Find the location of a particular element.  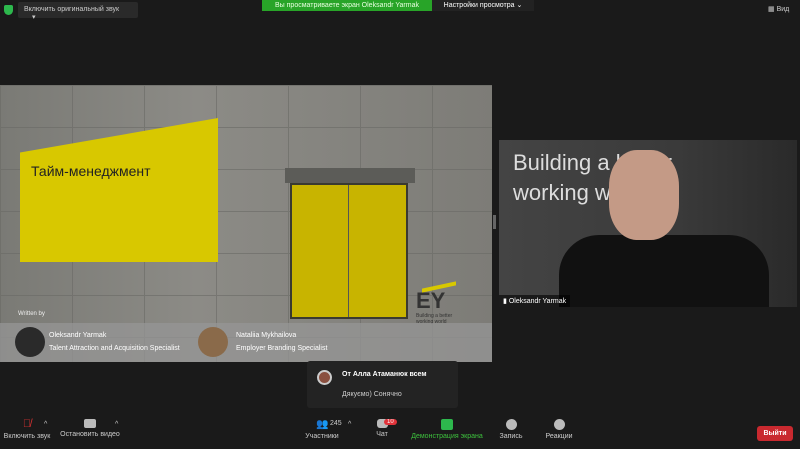

participants-button: 👥 Участники is located at coordinates (322, 427).